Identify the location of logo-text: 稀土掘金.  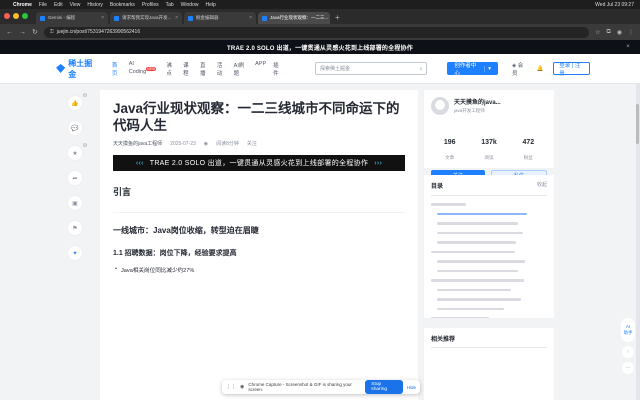
(80, 68).